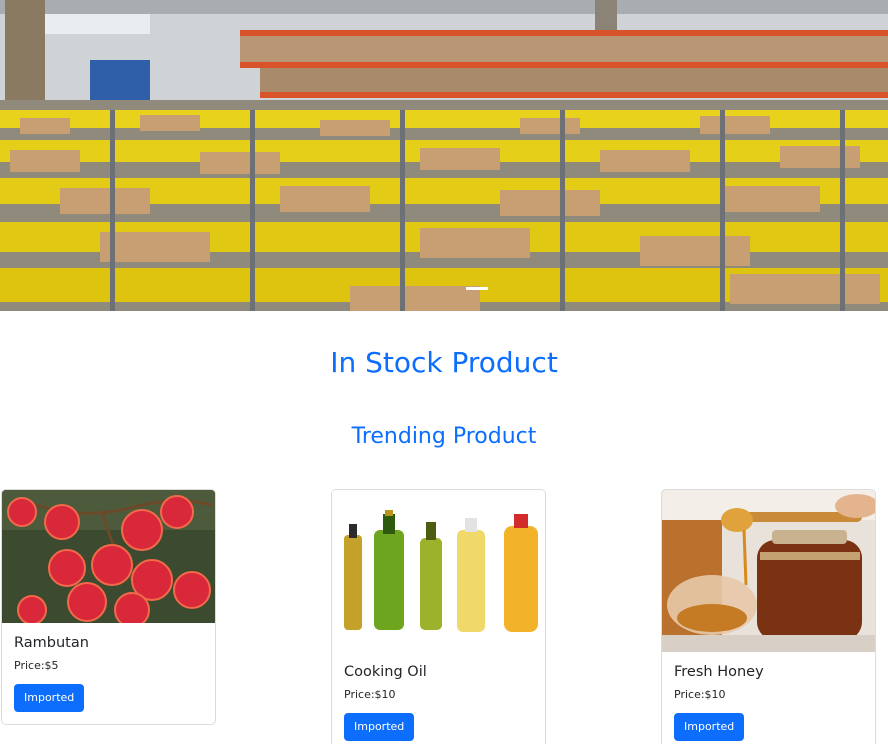  What do you see at coordinates (438, 571) in the screenshot?
I see `cooking-oil-image` at bounding box center [438, 571].